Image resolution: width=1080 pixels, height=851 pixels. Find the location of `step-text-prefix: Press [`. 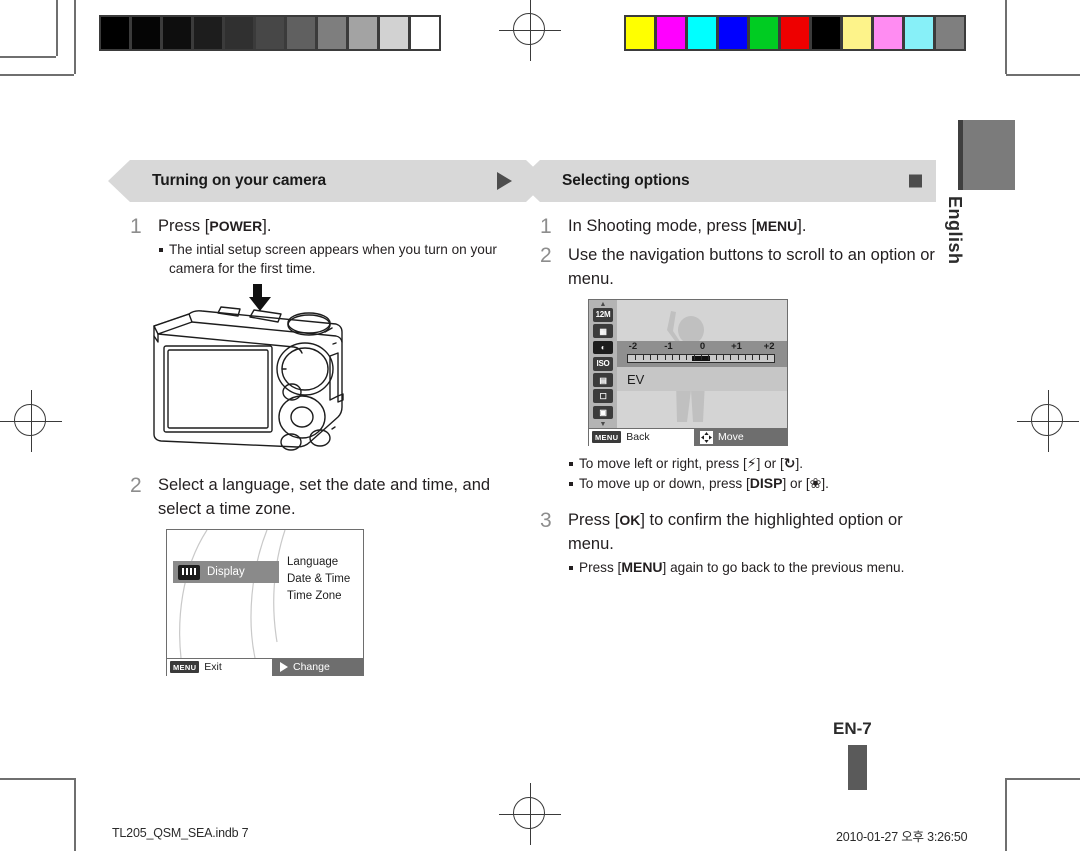

step-text-prefix: Press [ is located at coordinates (594, 520).